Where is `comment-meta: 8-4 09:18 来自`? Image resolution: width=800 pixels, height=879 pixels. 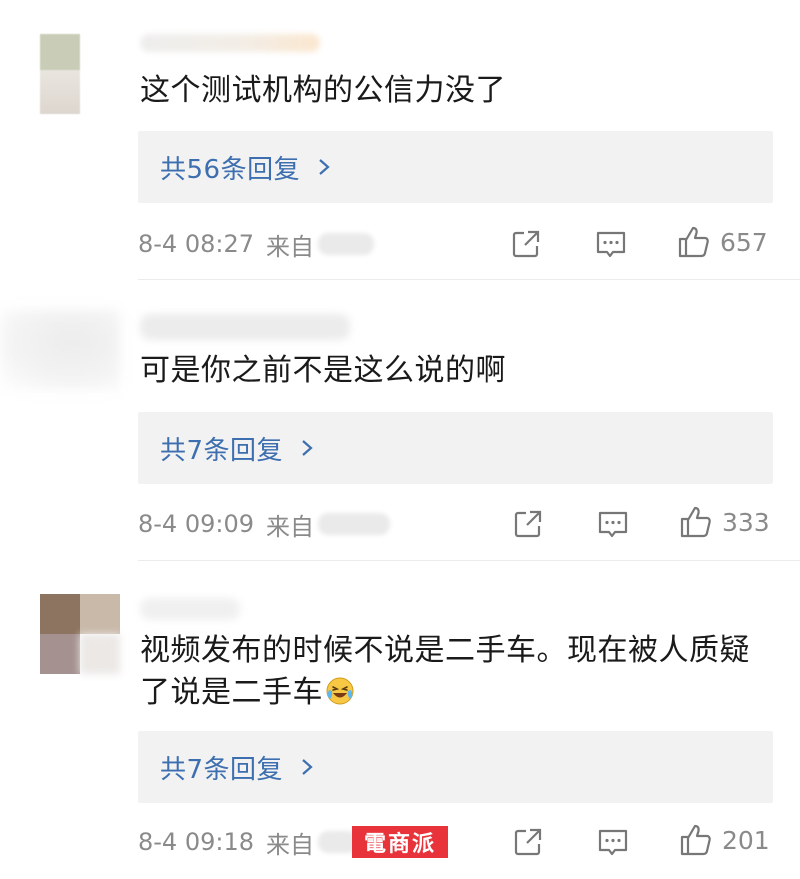
comment-meta: 8-4 09:18 来自 is located at coordinates (248, 842).